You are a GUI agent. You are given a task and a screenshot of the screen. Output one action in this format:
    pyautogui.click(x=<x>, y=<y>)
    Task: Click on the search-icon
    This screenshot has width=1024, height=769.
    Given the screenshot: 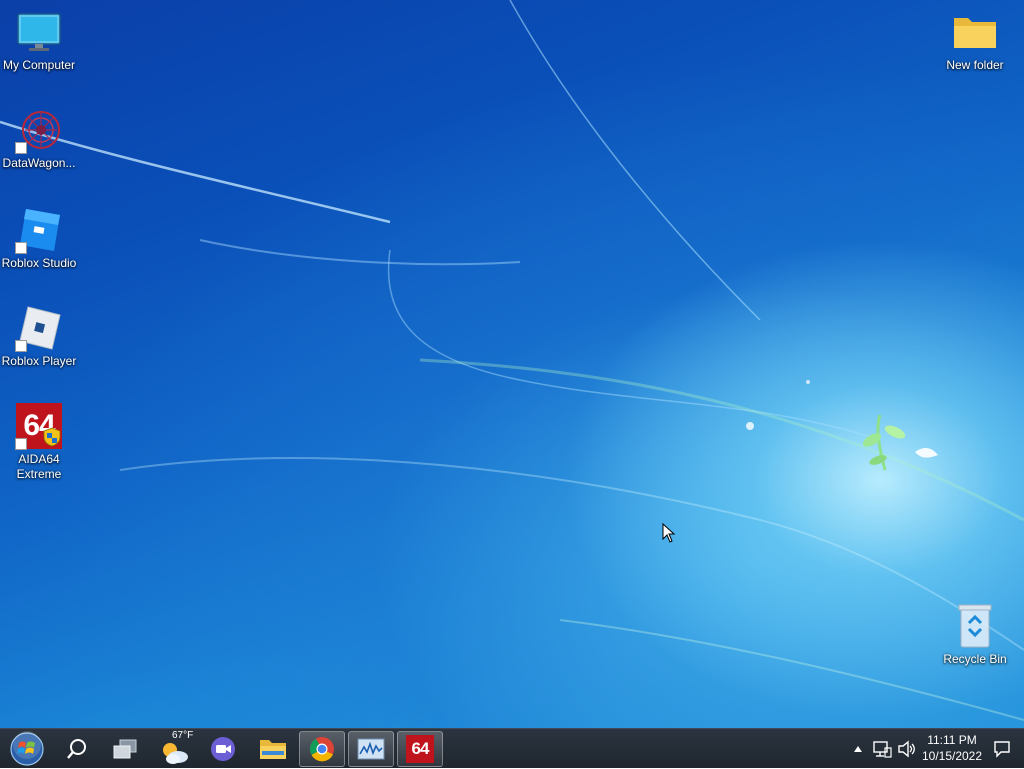 What is the action you would take?
    pyautogui.click(x=76, y=749)
    